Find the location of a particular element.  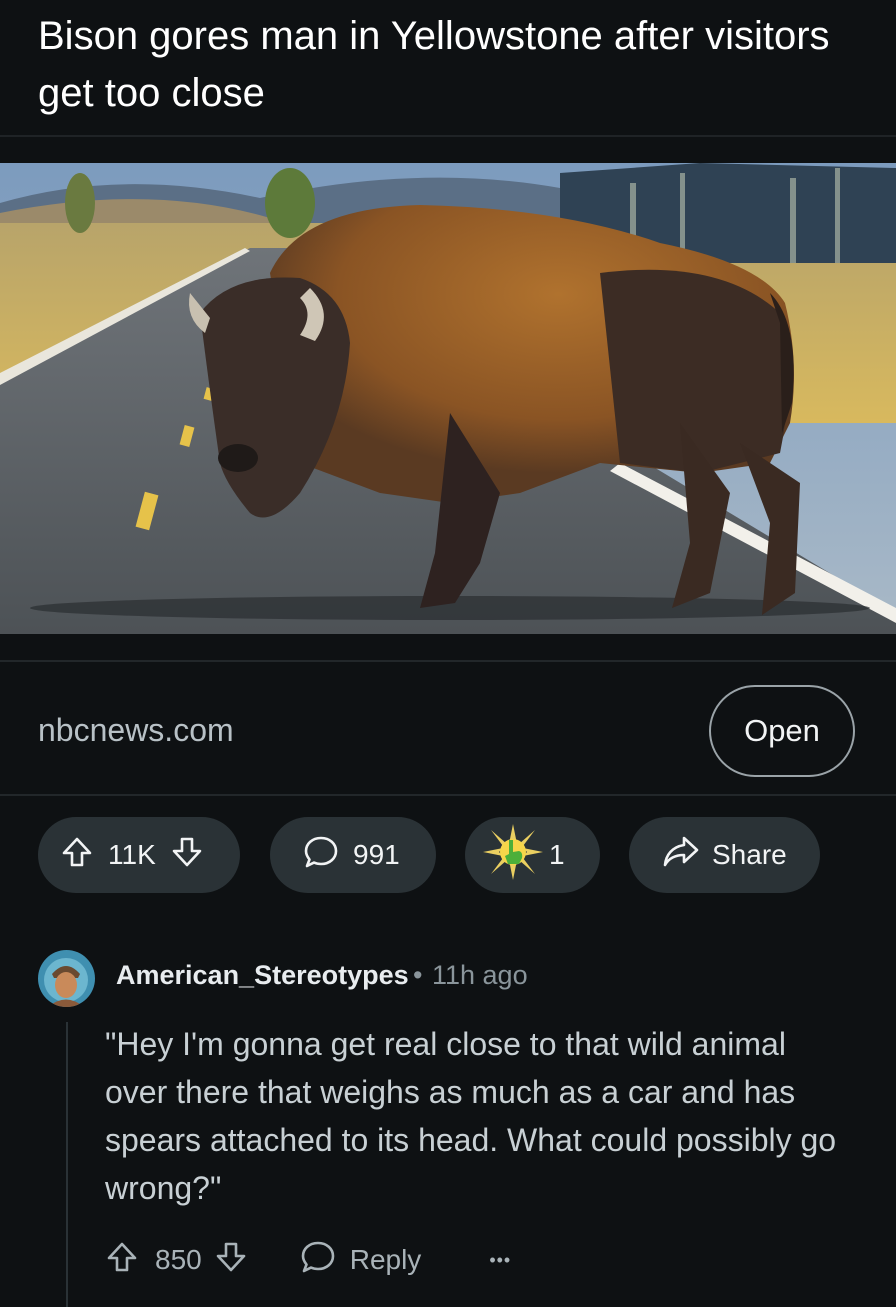

comment-vote-count: 850 is located at coordinates (178, 1259).